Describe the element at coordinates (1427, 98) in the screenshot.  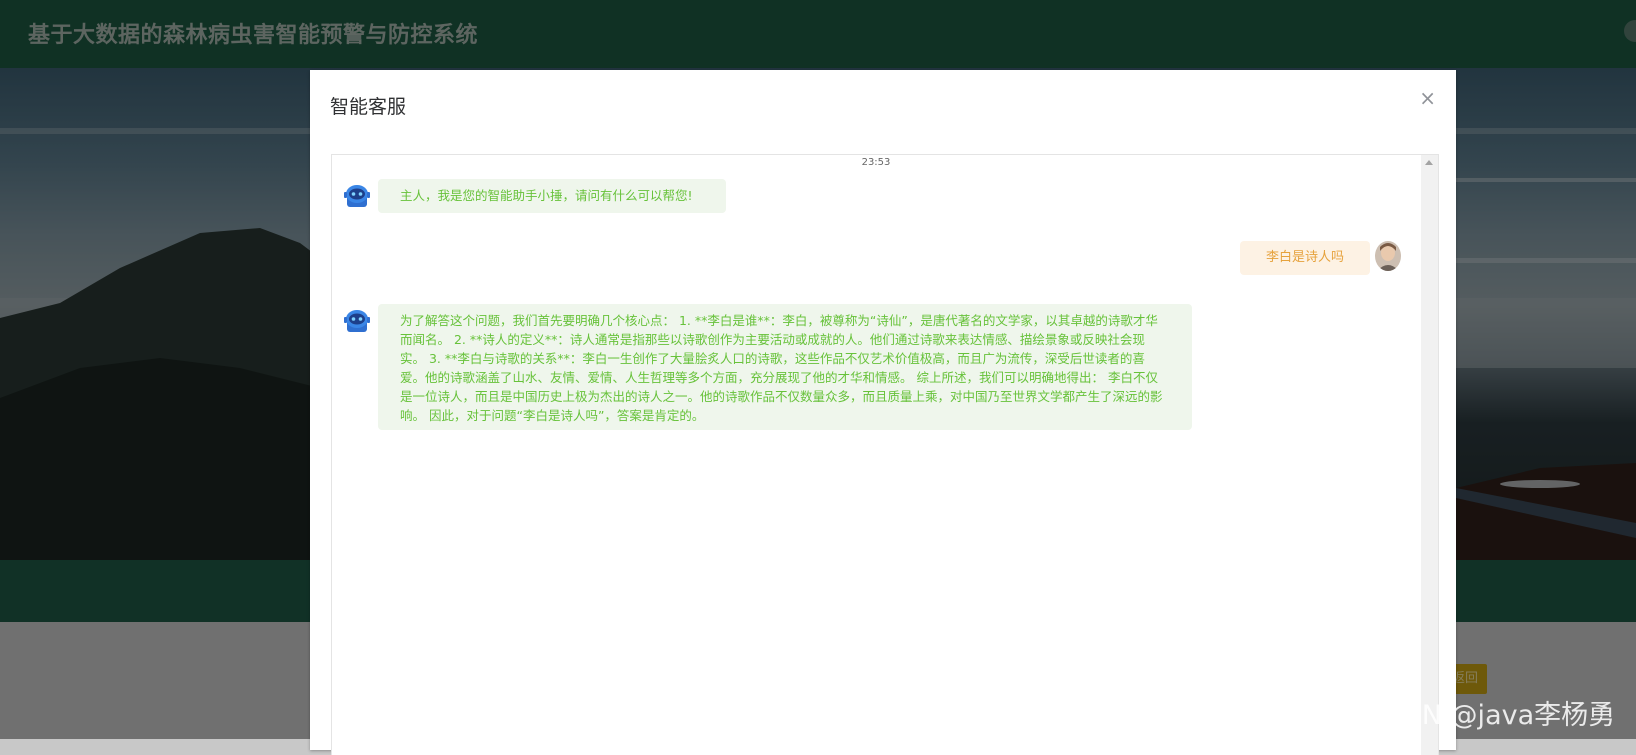
I see `close-icon: ×` at that location.